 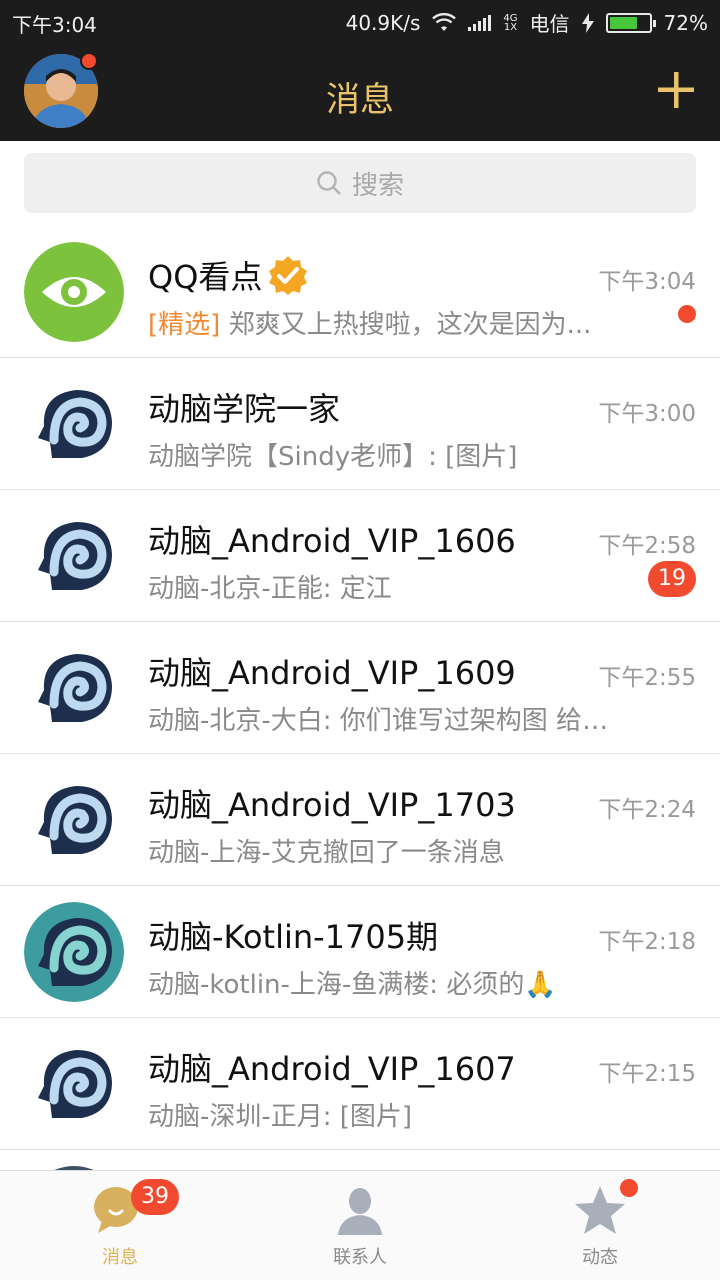 I want to click on conversation-row-partial, so click(x=360, y=1168).